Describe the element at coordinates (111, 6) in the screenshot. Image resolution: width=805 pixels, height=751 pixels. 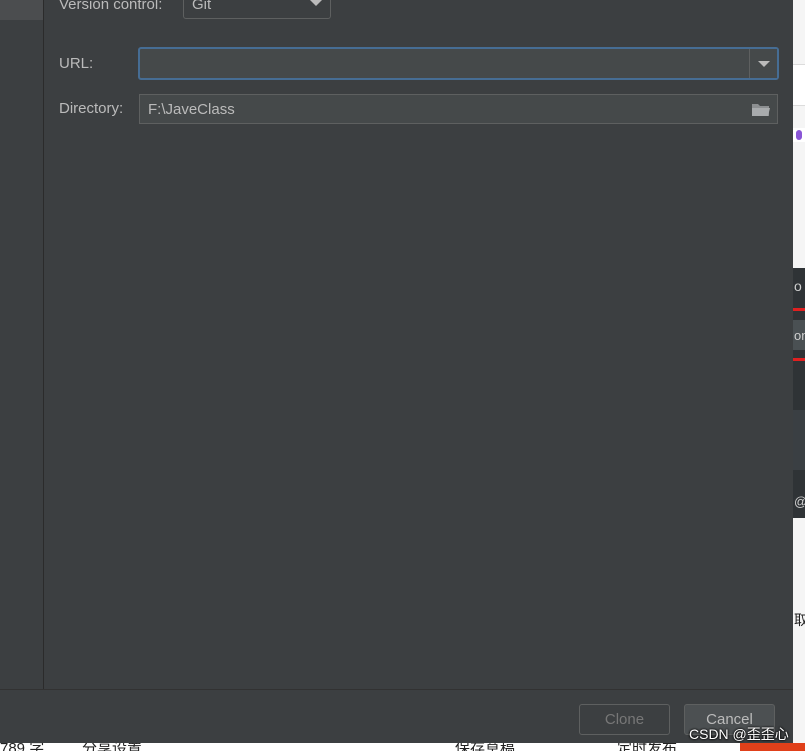
I see `version-control-label: Version control:` at that location.